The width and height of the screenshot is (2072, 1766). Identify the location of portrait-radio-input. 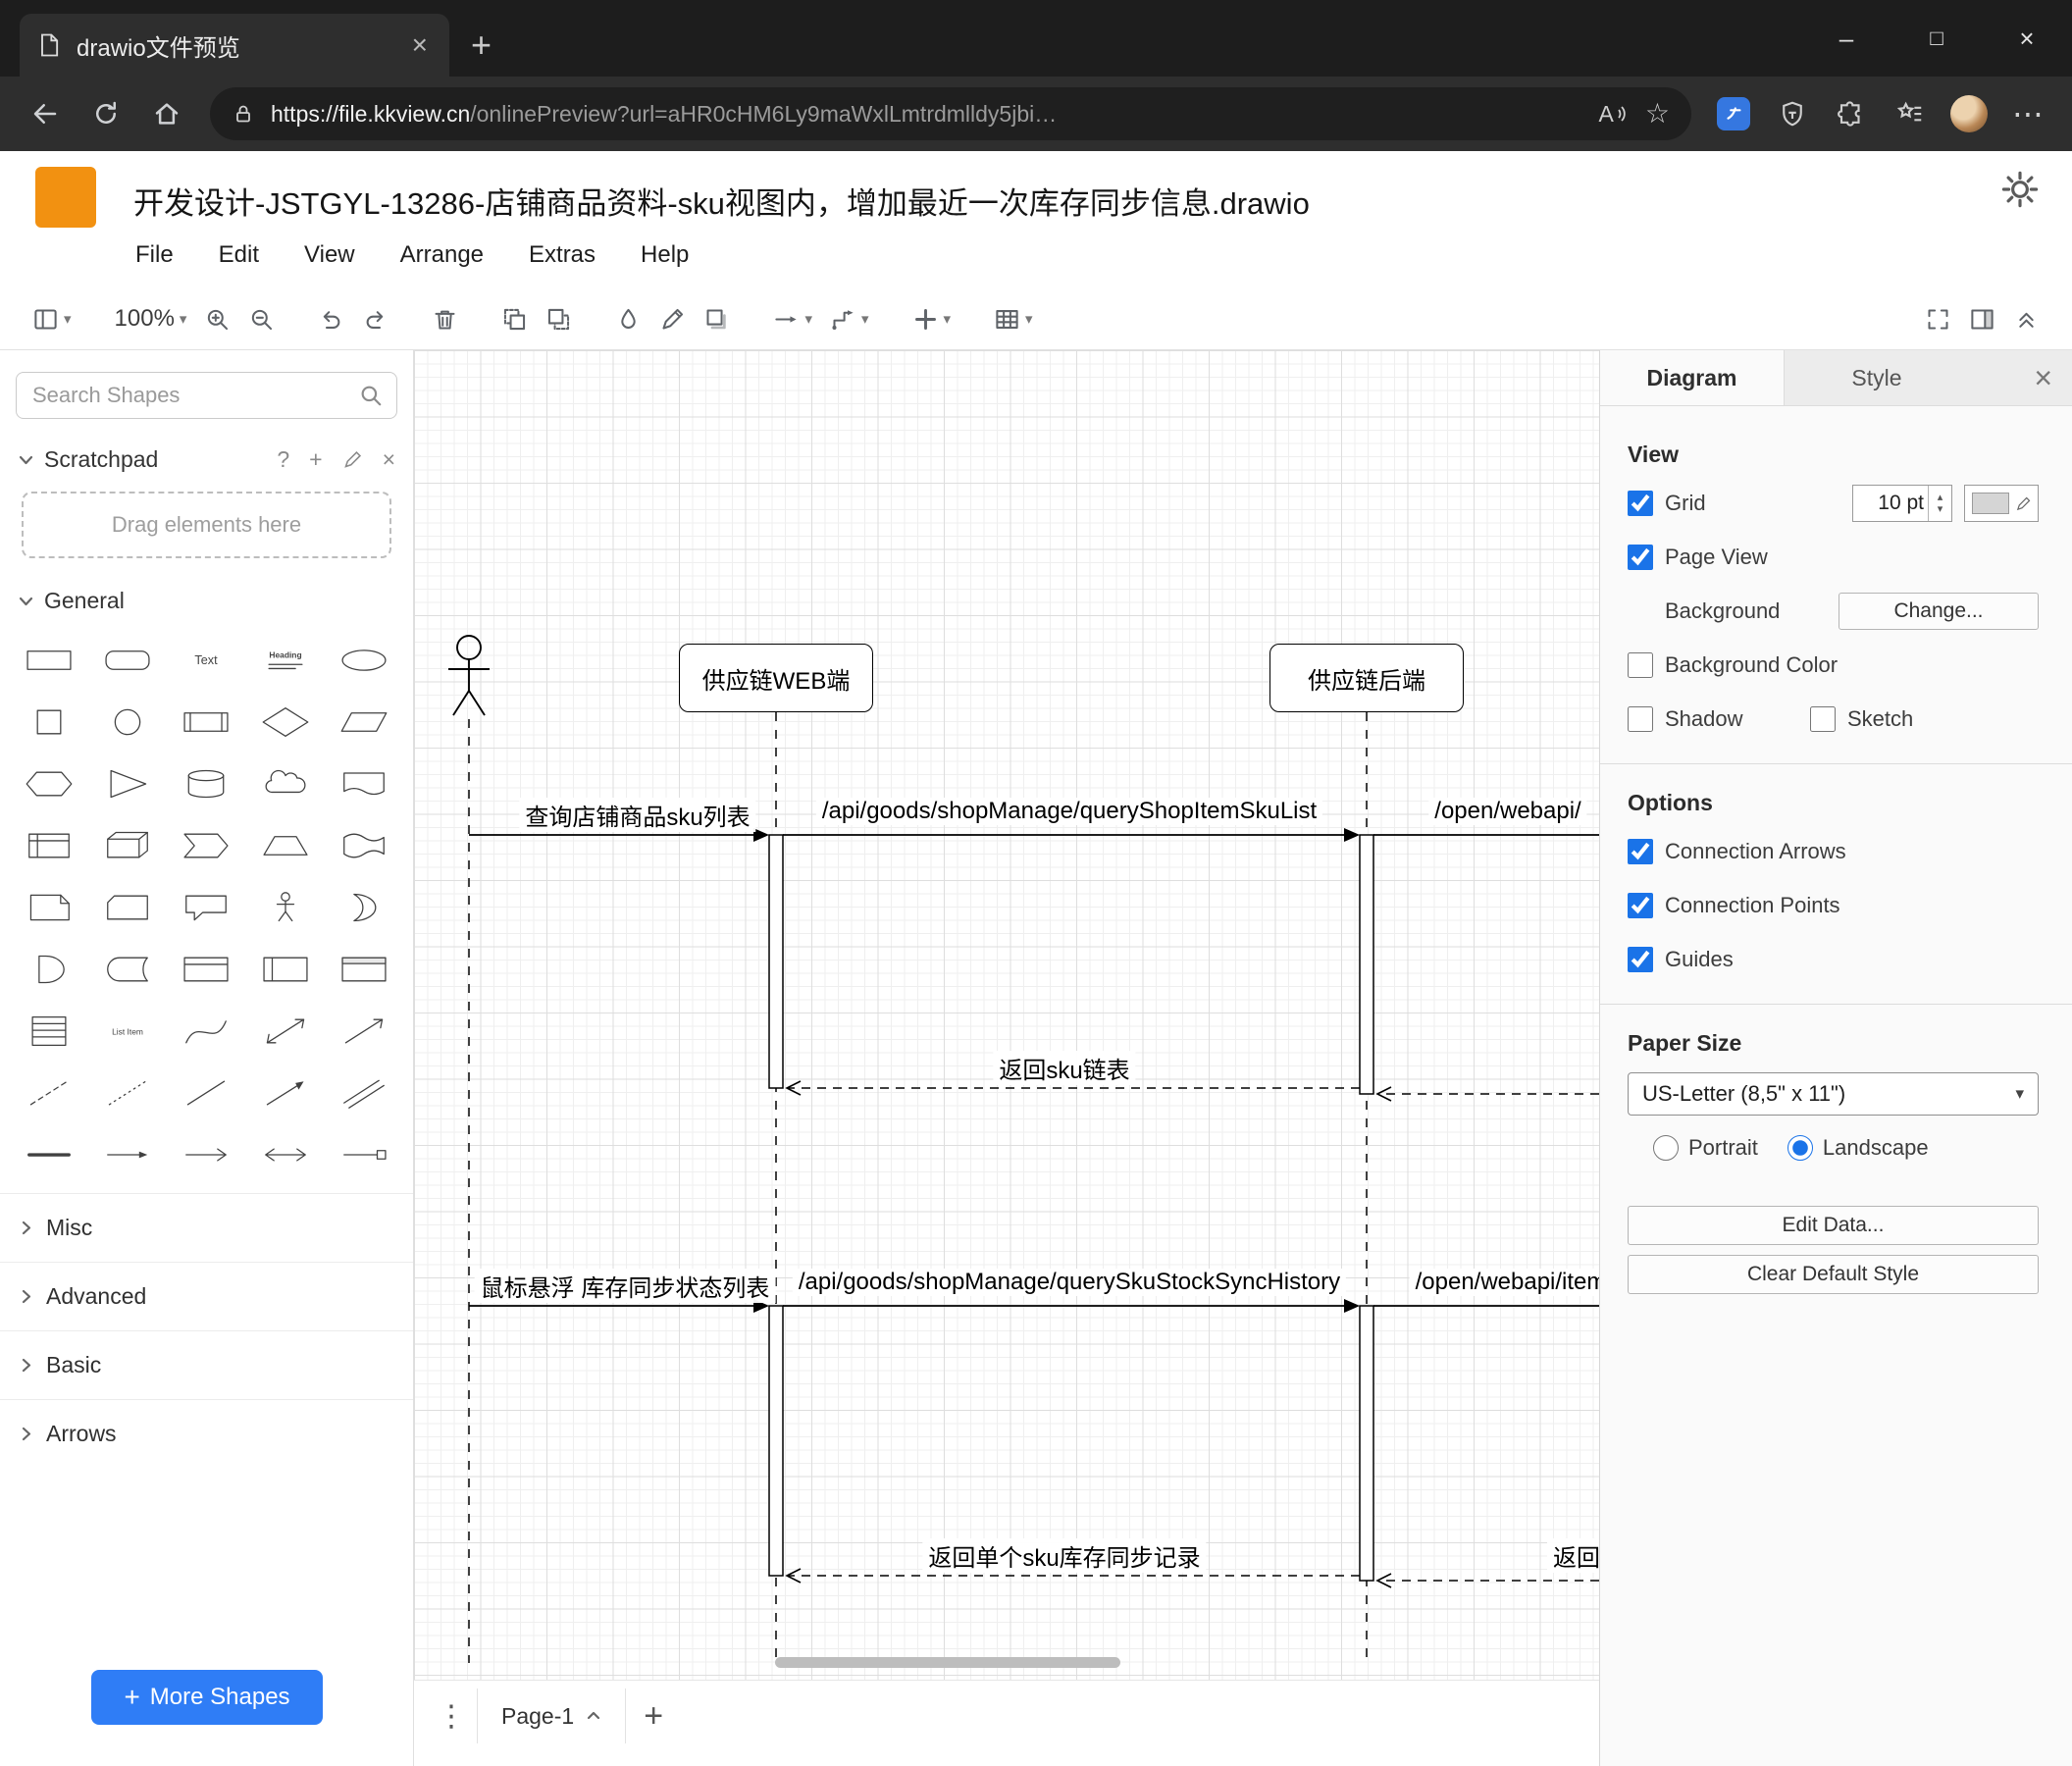
(1666, 1148).